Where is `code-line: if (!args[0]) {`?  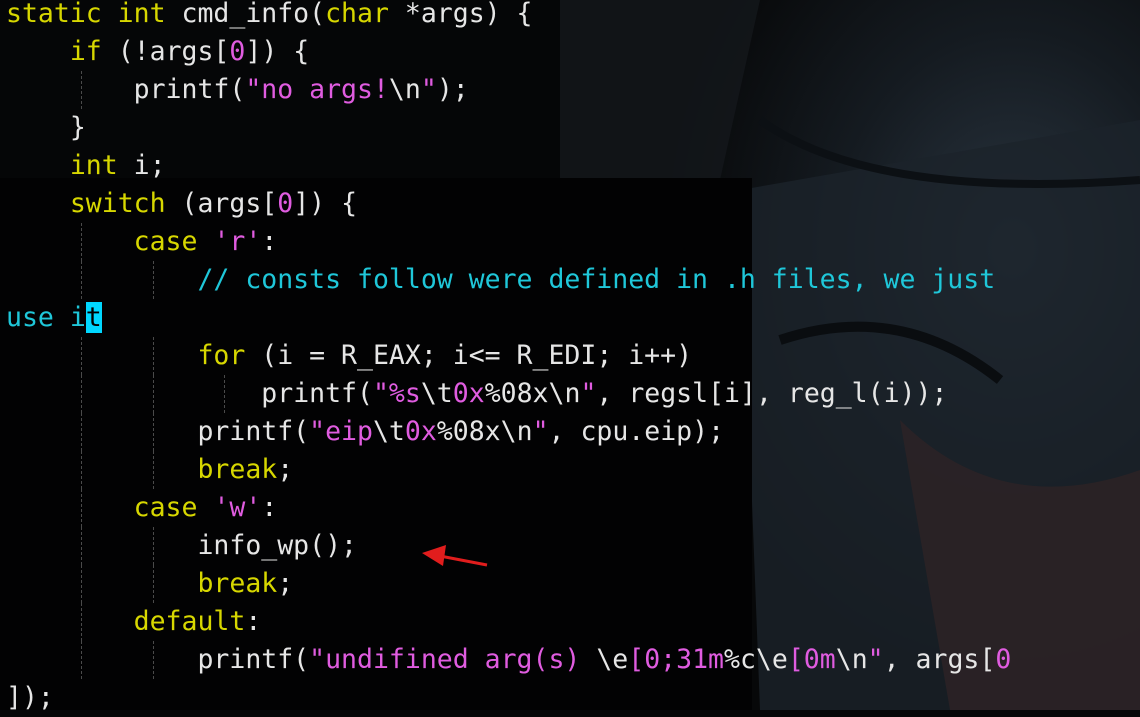 code-line: if (!args[0]) { is located at coordinates (157, 52).